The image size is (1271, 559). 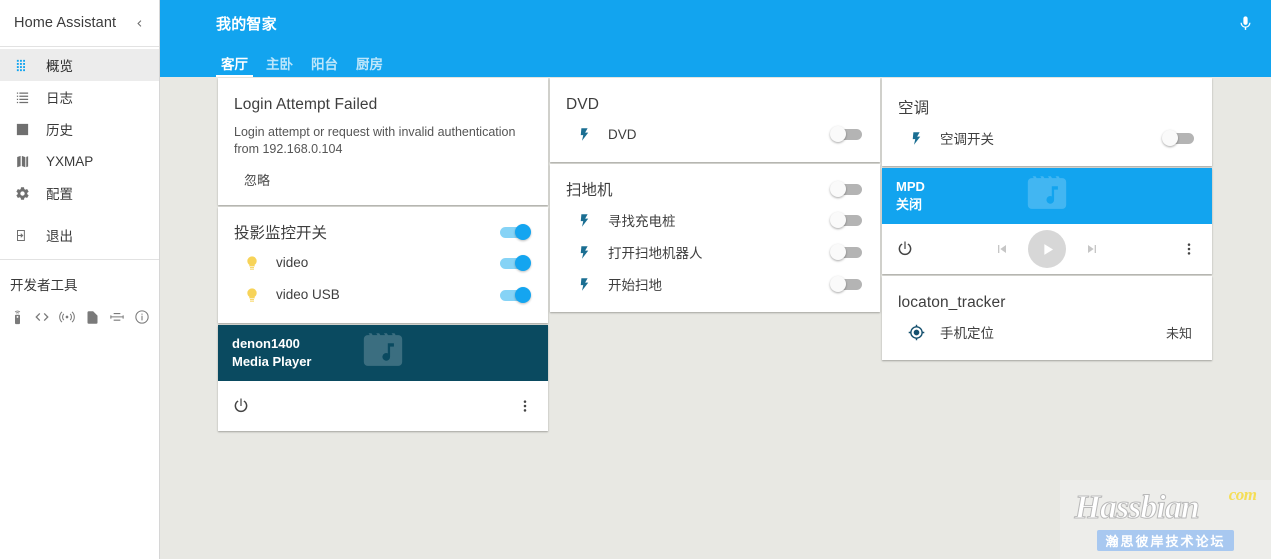 What do you see at coordinates (1137, 507) in the screenshot?
I see `watermark-brand: Hassbian` at bounding box center [1137, 507].